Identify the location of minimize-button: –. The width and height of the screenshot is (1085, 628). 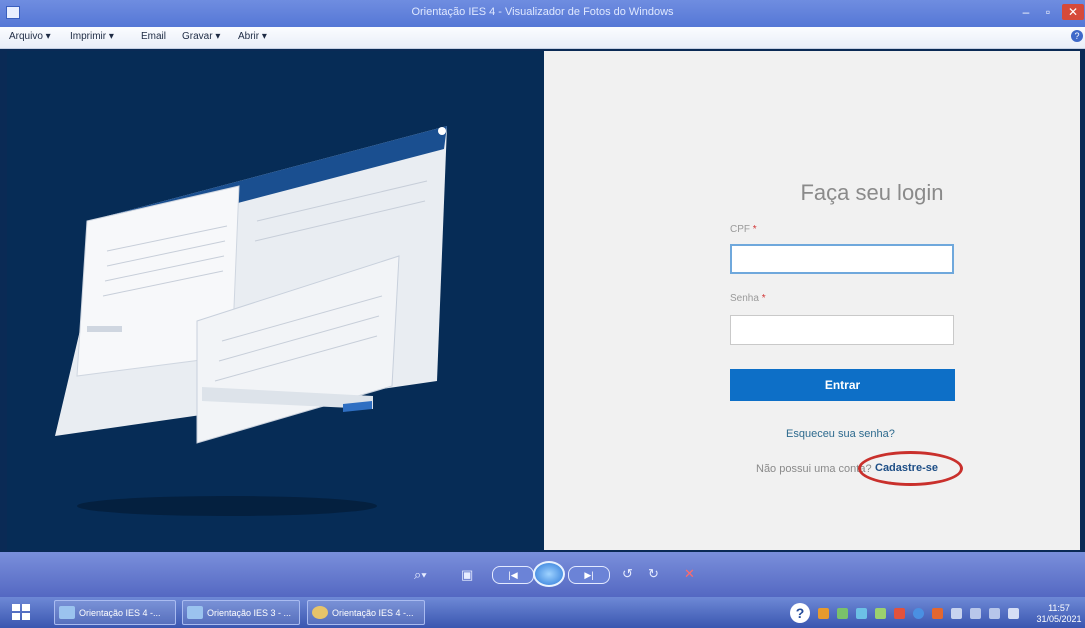
(1026, 12).